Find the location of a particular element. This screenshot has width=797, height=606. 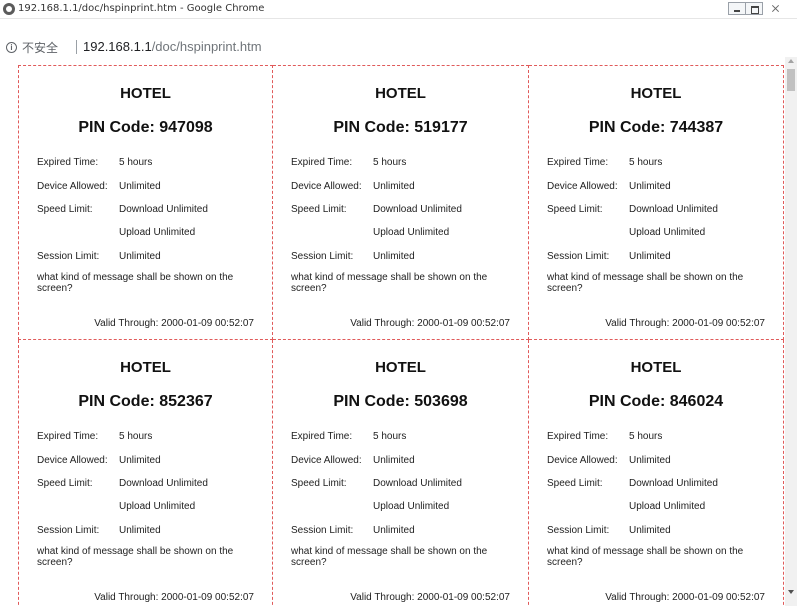

maximize-icon is located at coordinates (754, 8).